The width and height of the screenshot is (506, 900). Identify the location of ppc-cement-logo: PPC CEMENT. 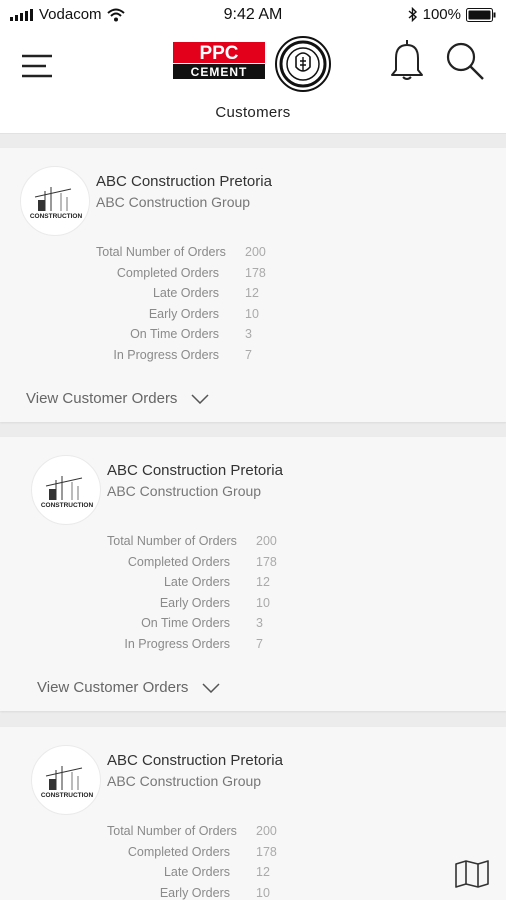
(219, 60).